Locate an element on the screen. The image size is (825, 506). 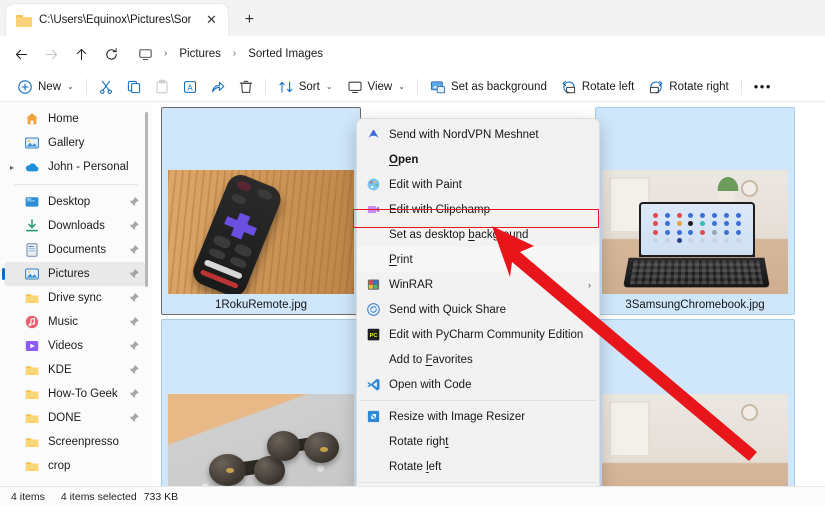
refresh-button is located at coordinates (111, 54).